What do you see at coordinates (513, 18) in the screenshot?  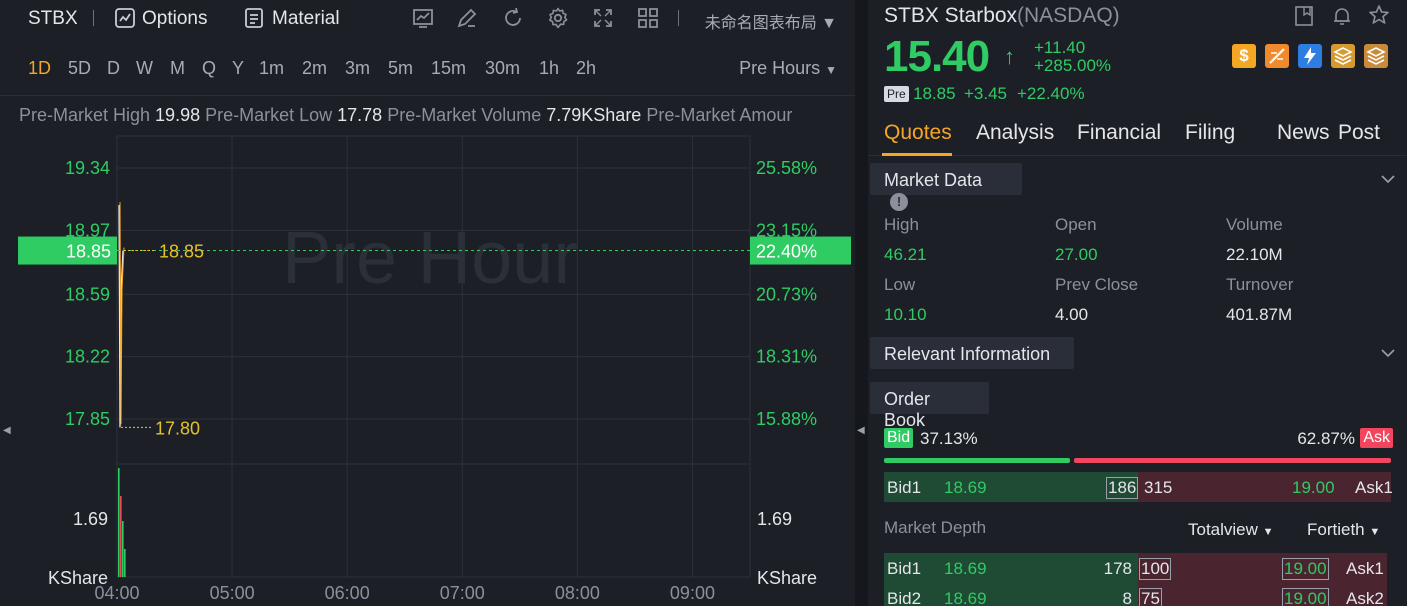 I see `refresh-icon` at bounding box center [513, 18].